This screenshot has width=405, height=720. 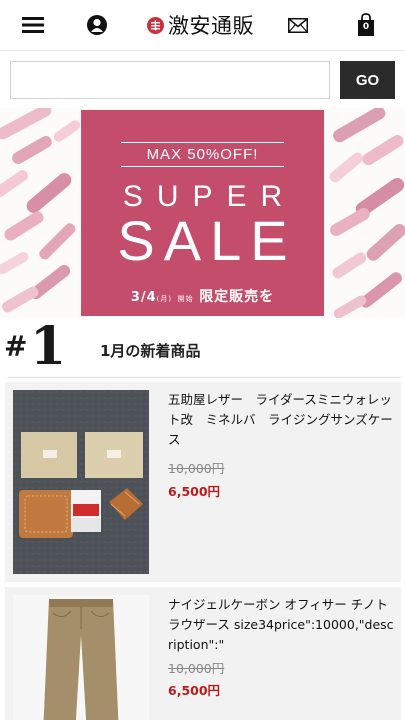 What do you see at coordinates (207, 240) in the screenshot?
I see `sale-text: SALE` at bounding box center [207, 240].